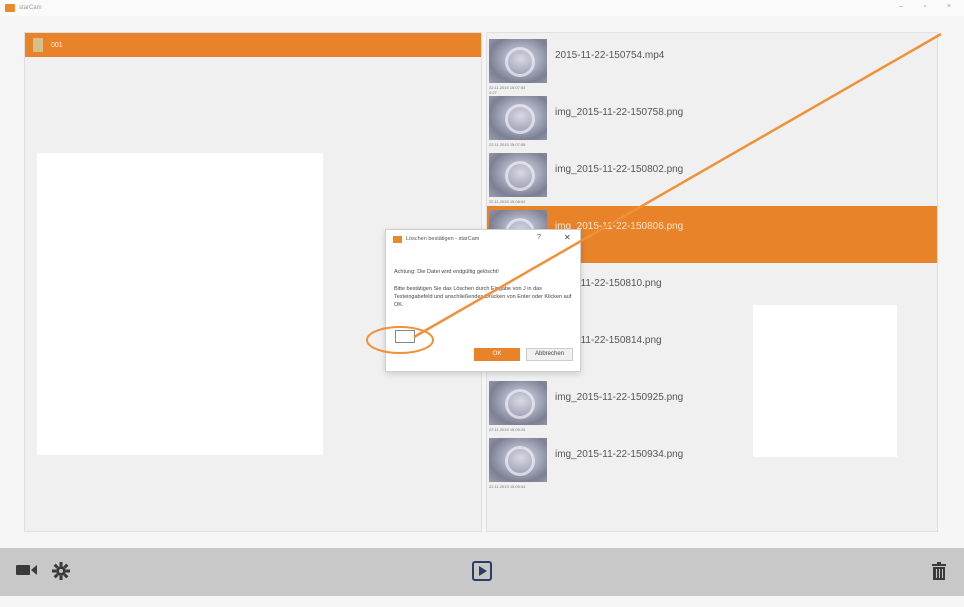  I want to click on close-button: ×, so click(949, 6).